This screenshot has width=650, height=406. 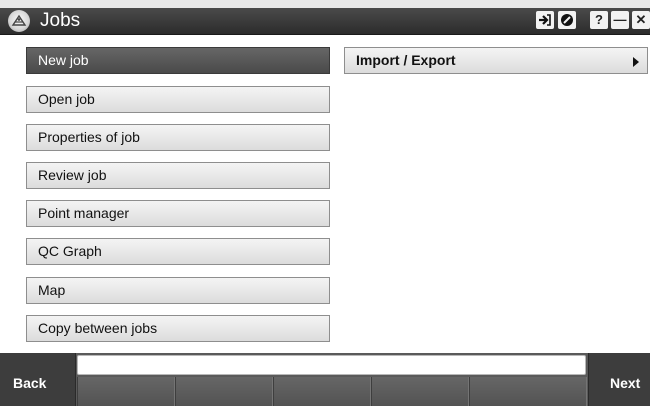 What do you see at coordinates (406, 60) in the screenshot?
I see `menu-item-label: Import / Export` at bounding box center [406, 60].